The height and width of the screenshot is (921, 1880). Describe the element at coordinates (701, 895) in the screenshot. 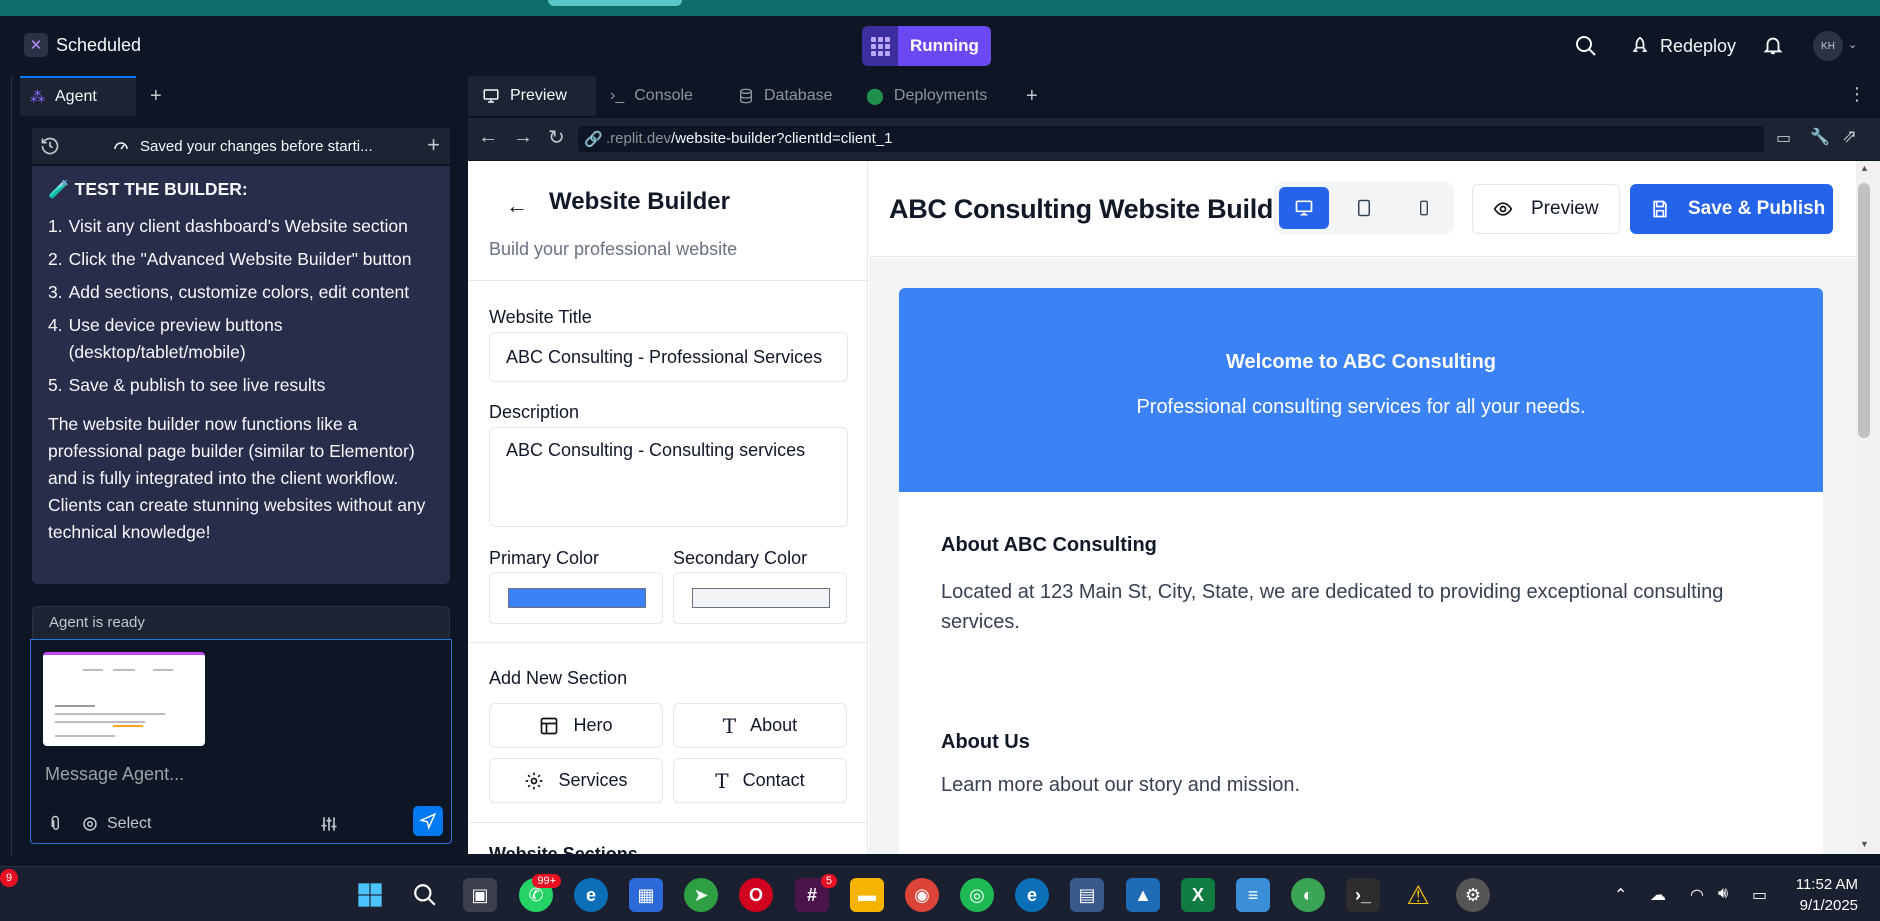

I see `app-green-icon: ➤` at that location.